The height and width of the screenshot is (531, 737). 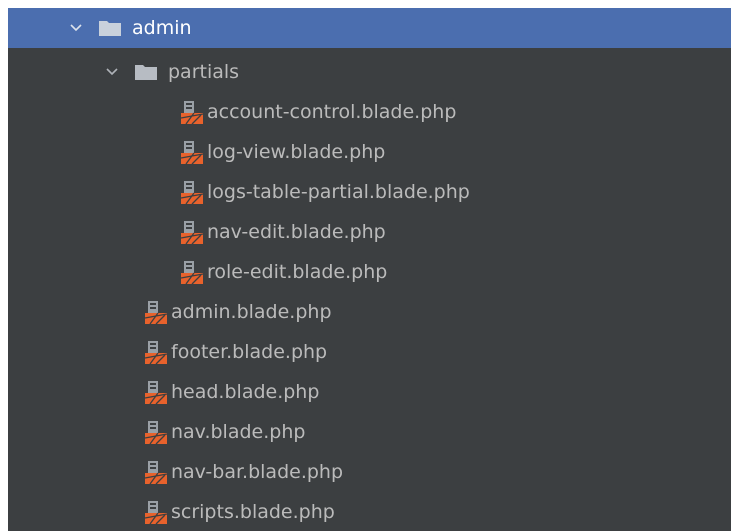 I want to click on tree-file-account-control: account-control.blade.php, so click(x=369, y=112).